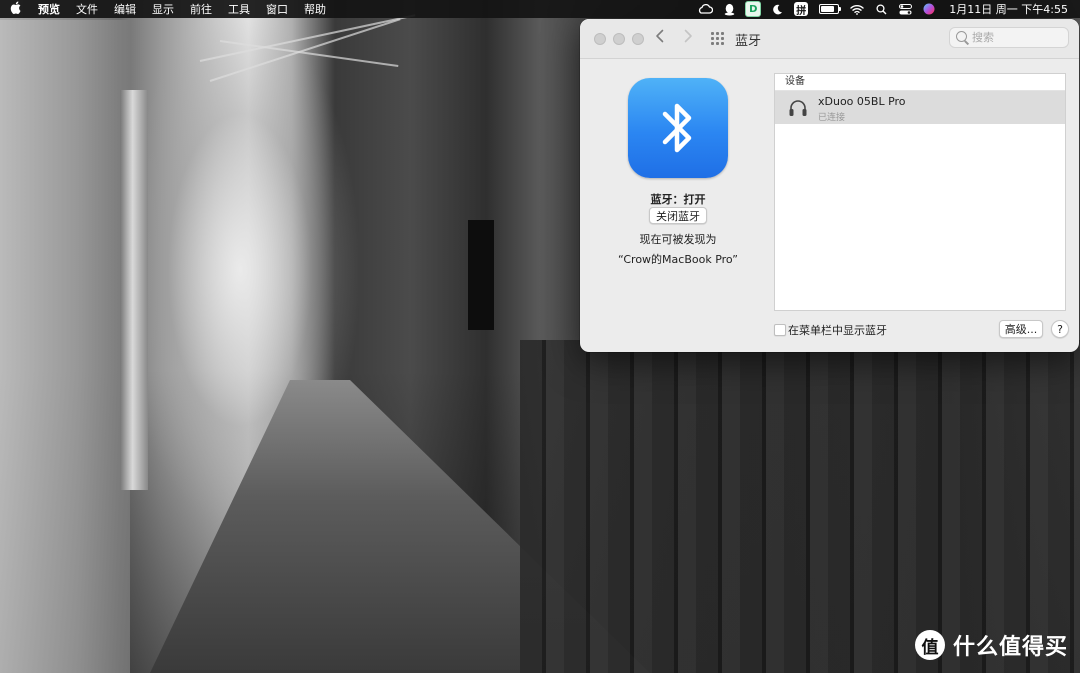 The height and width of the screenshot is (673, 1080). What do you see at coordinates (688, 38) in the screenshot?
I see `forward-button` at bounding box center [688, 38].